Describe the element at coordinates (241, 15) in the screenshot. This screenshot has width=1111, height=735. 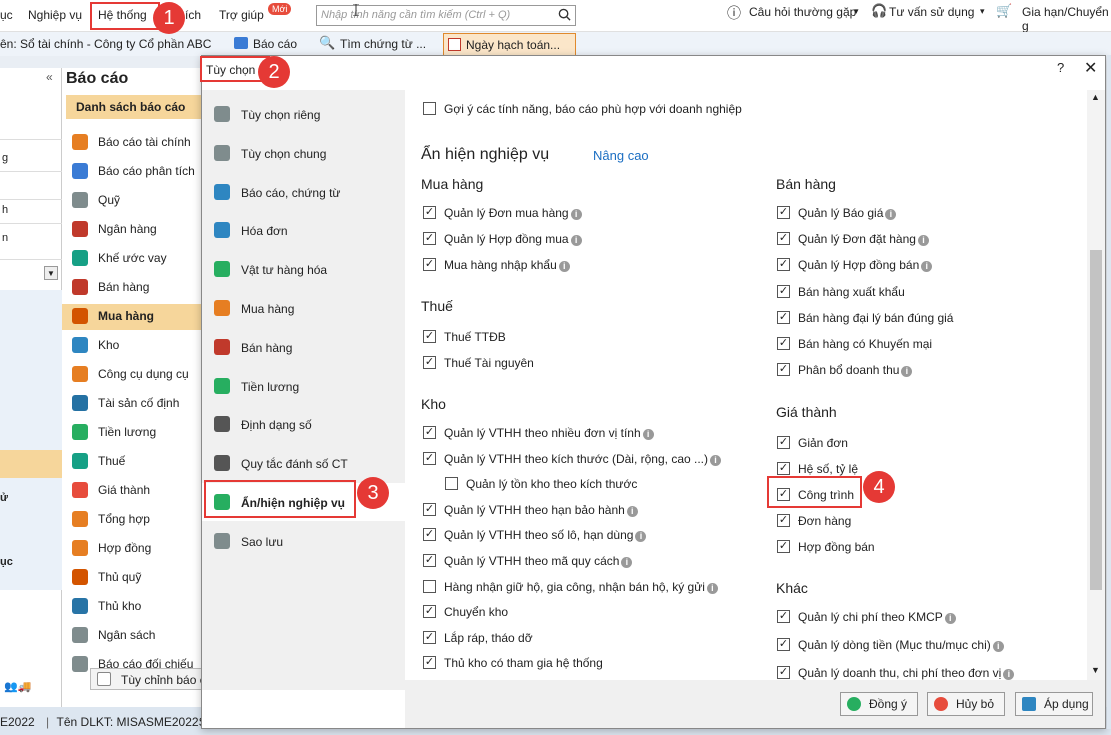
I see `menu-tro-giup: Trợ giúp` at that location.